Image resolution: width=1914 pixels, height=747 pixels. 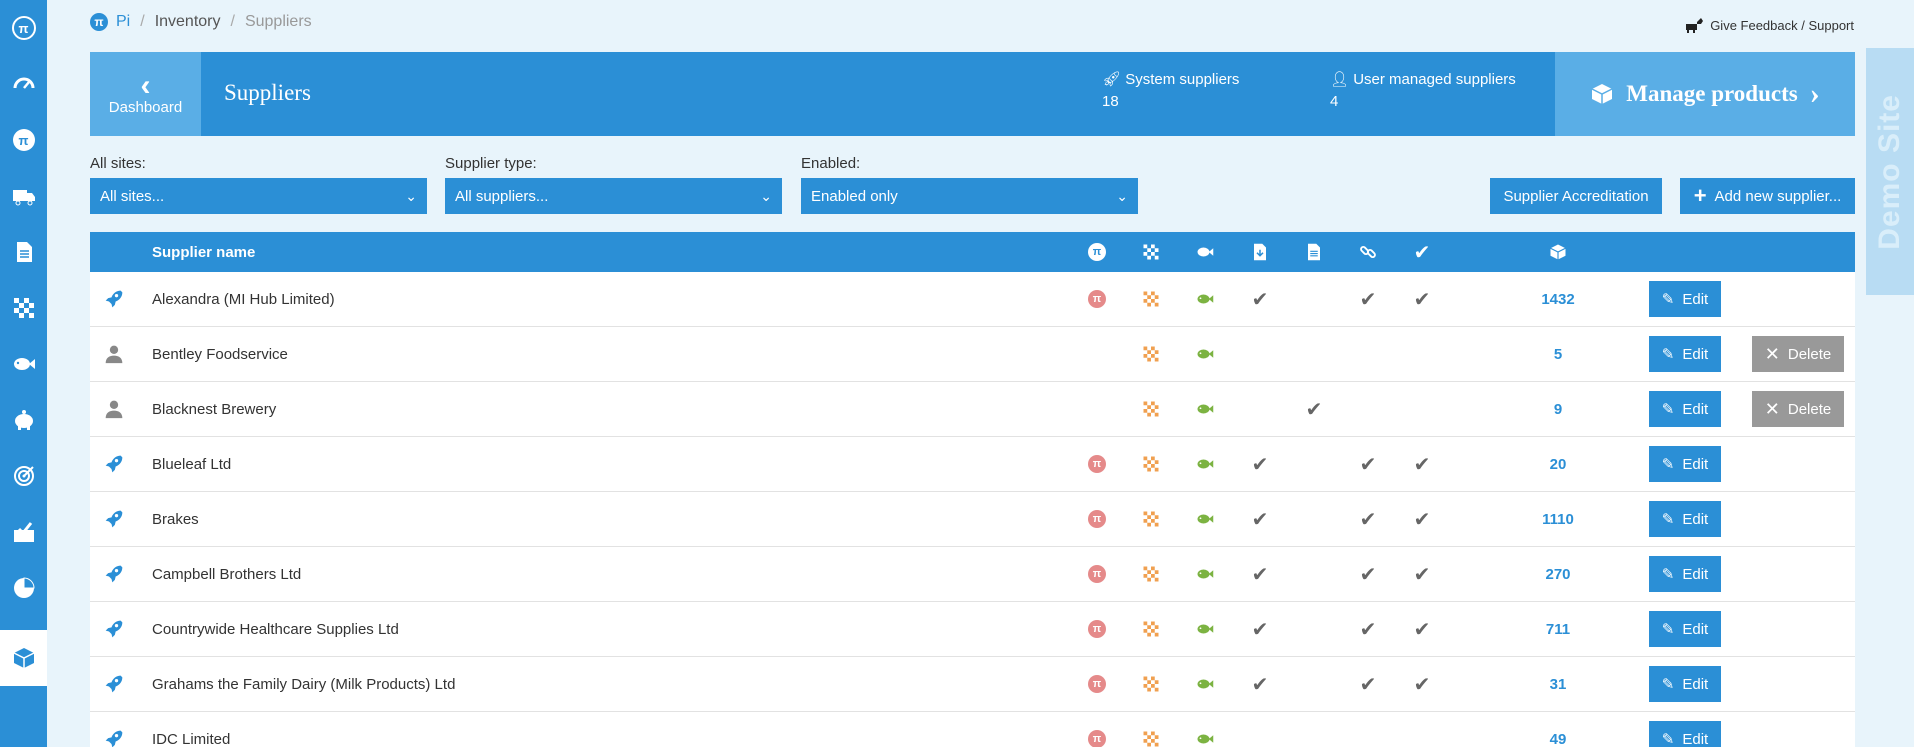 What do you see at coordinates (1558, 299) in the screenshot?
I see `product-count-link: 1432` at bounding box center [1558, 299].